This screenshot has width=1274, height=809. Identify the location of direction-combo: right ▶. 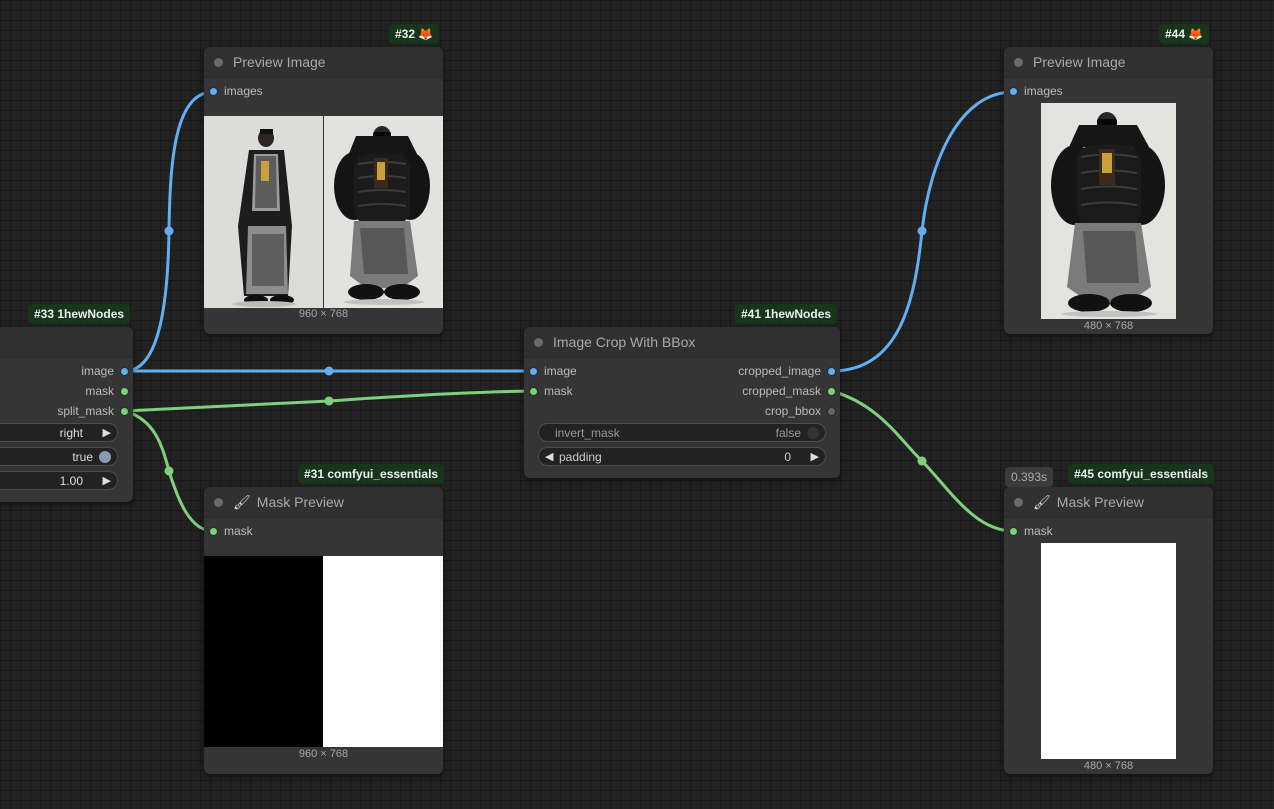
(59, 432).